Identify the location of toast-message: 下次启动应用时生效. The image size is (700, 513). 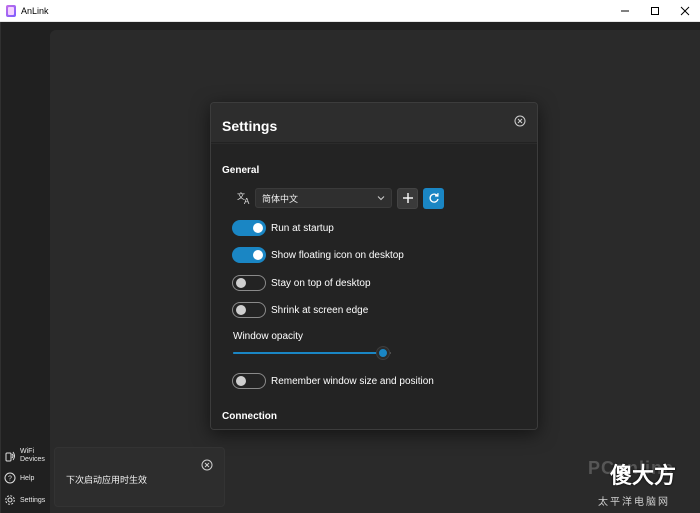
(107, 481).